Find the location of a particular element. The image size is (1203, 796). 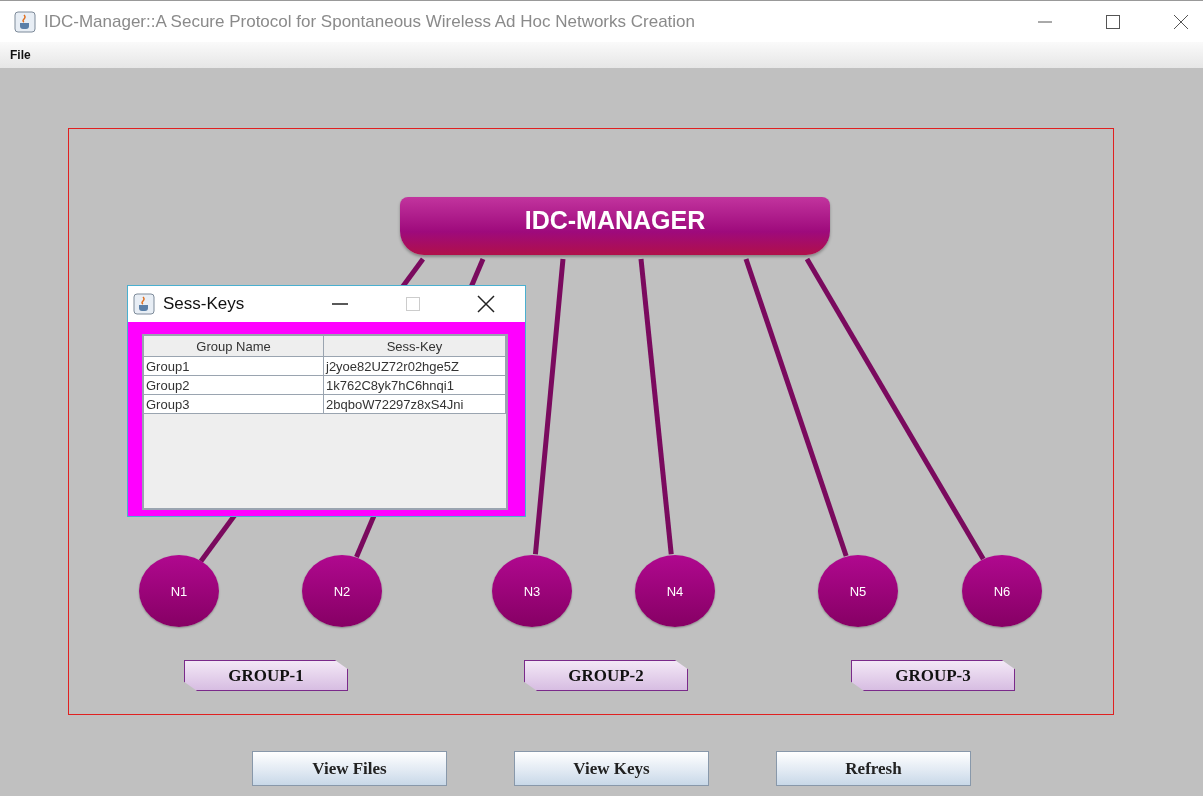

network-node: N2 is located at coordinates (342, 591).